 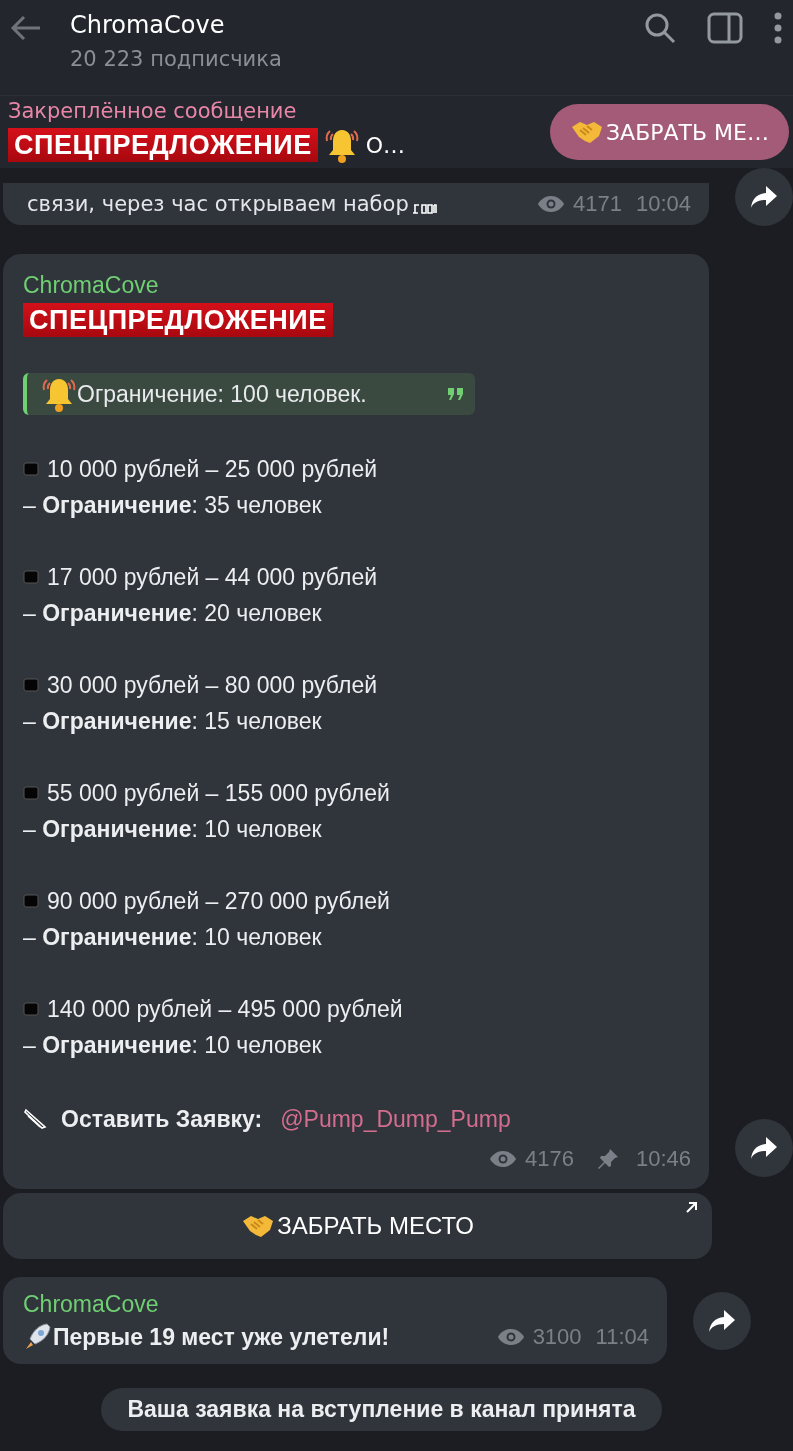 What do you see at coordinates (778, 27) in the screenshot?
I see `more-icon` at bounding box center [778, 27].